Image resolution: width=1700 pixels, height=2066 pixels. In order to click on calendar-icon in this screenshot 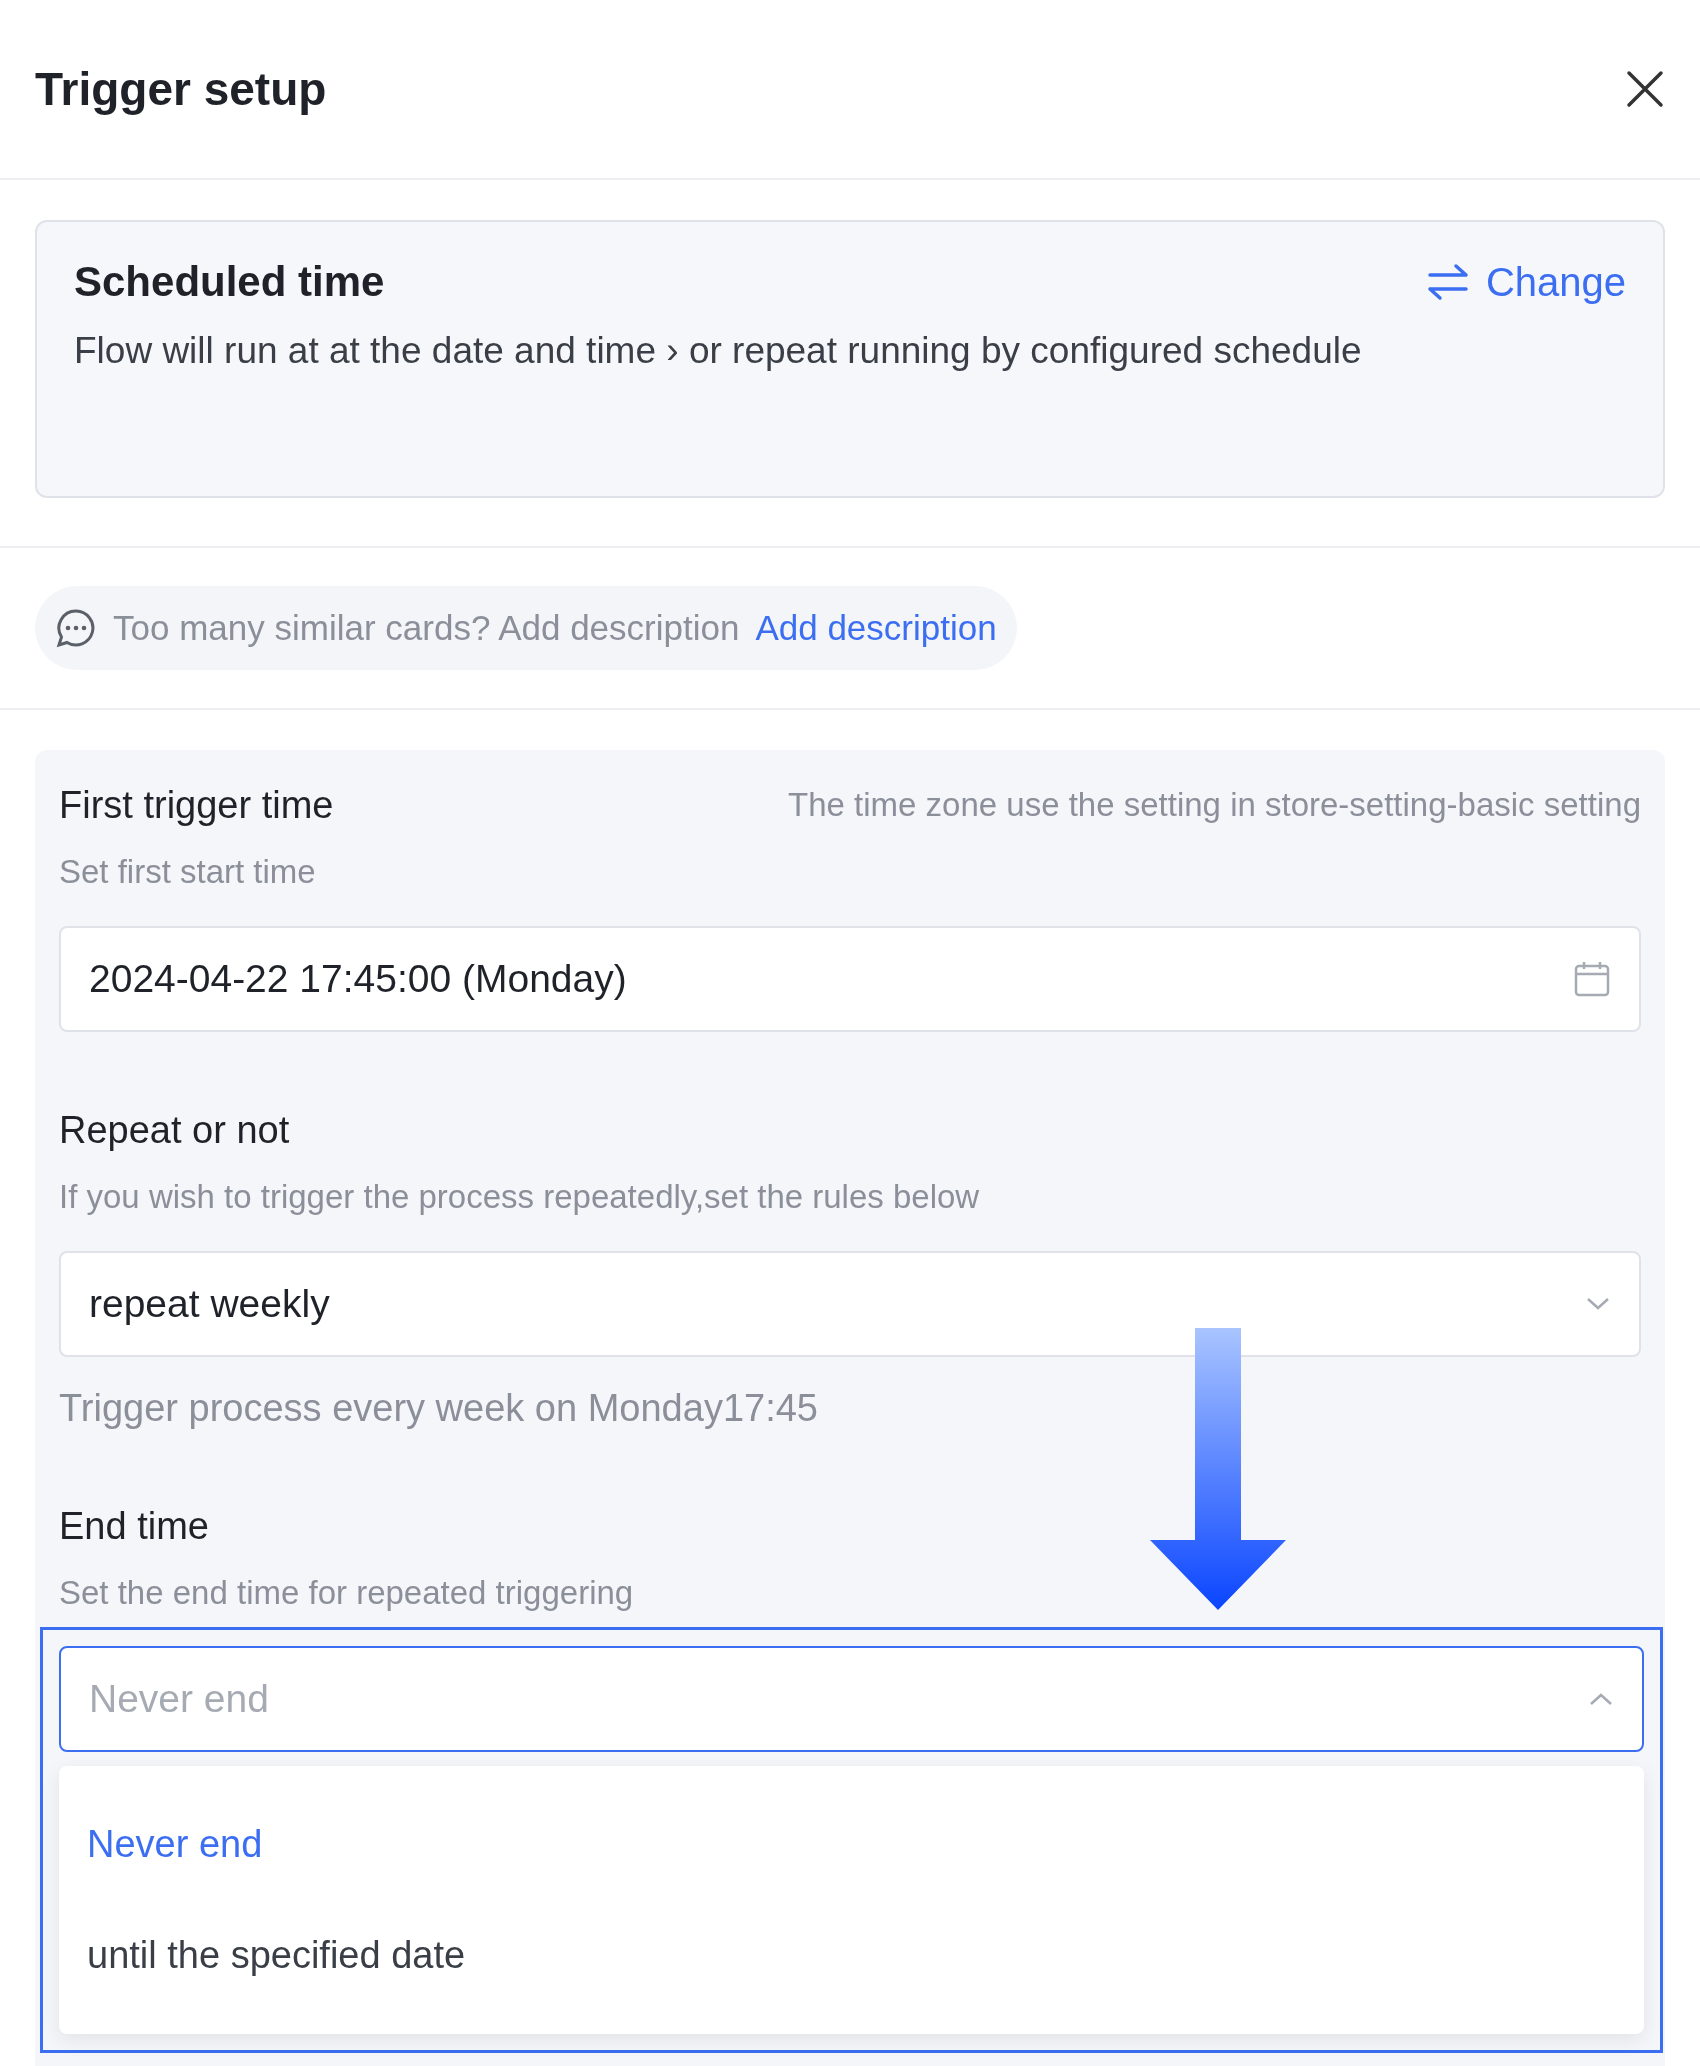, I will do `click(1592, 979)`.